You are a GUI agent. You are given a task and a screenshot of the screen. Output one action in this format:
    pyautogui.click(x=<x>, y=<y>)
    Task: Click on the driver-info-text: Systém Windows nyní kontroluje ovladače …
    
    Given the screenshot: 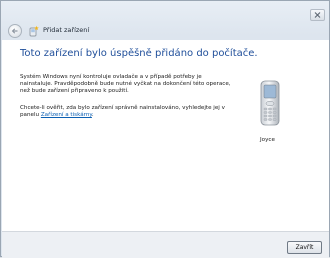 What is the action you would take?
    pyautogui.click(x=125, y=84)
    